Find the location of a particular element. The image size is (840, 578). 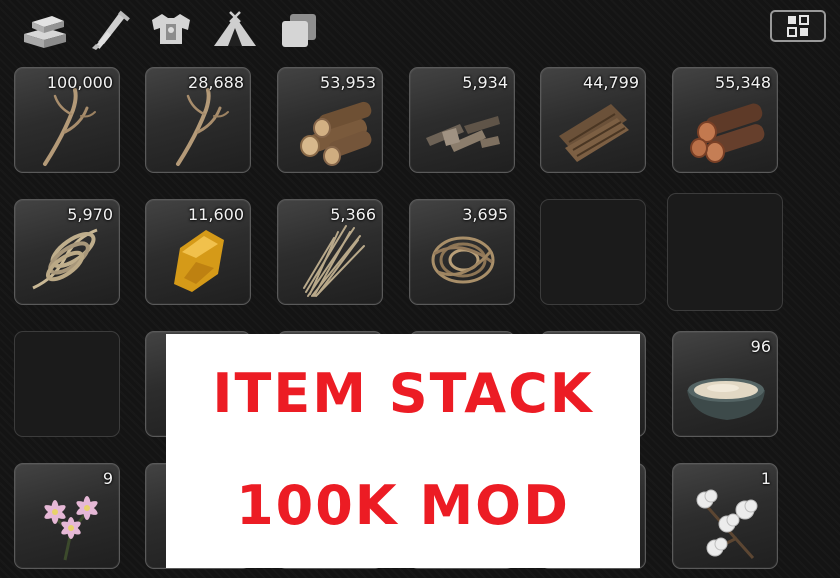

item-count: 96 is located at coordinates (760, 346).